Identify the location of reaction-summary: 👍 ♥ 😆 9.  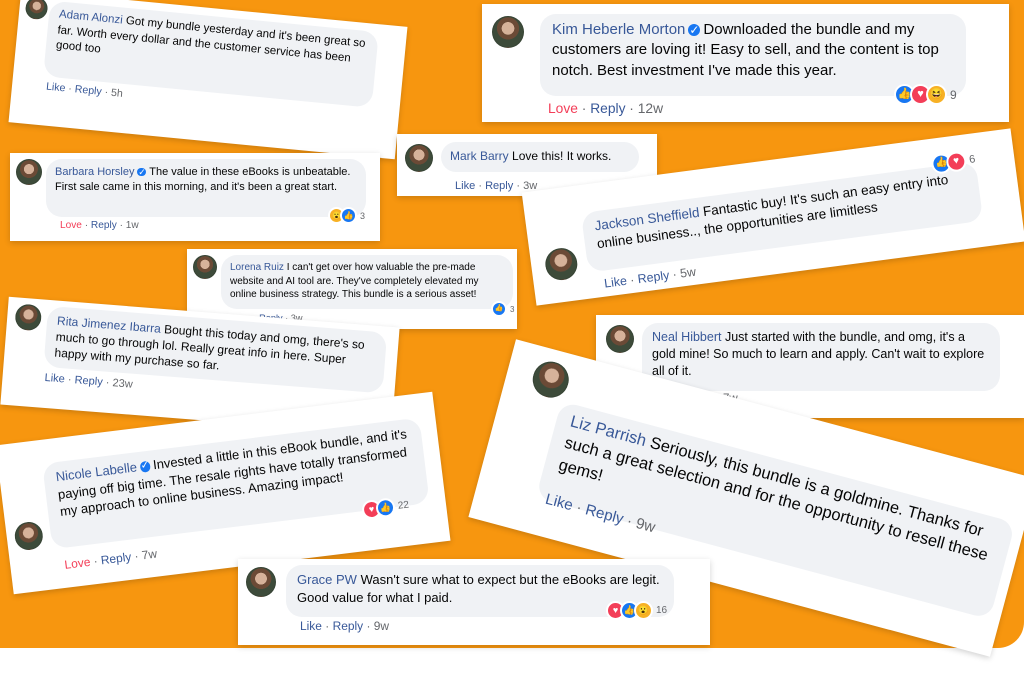
(925, 94).